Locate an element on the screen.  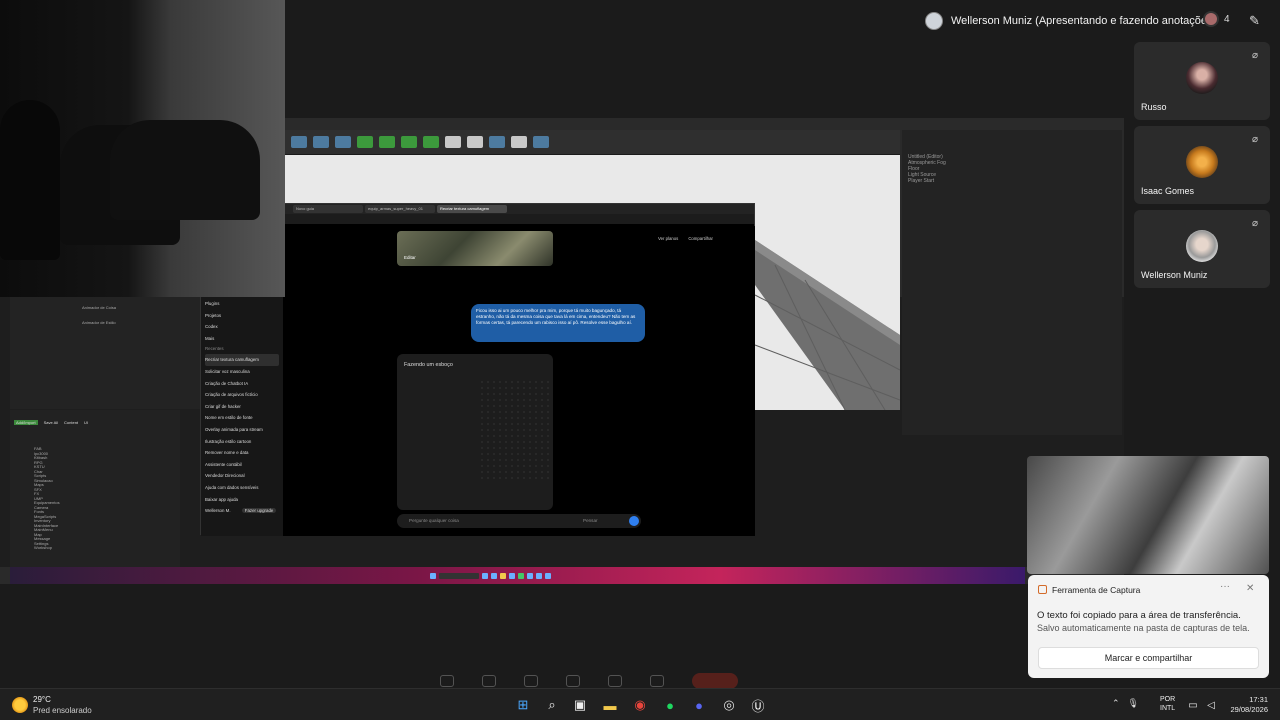
mic-off-icon: ⌀ is located at coordinates (1255, 223).